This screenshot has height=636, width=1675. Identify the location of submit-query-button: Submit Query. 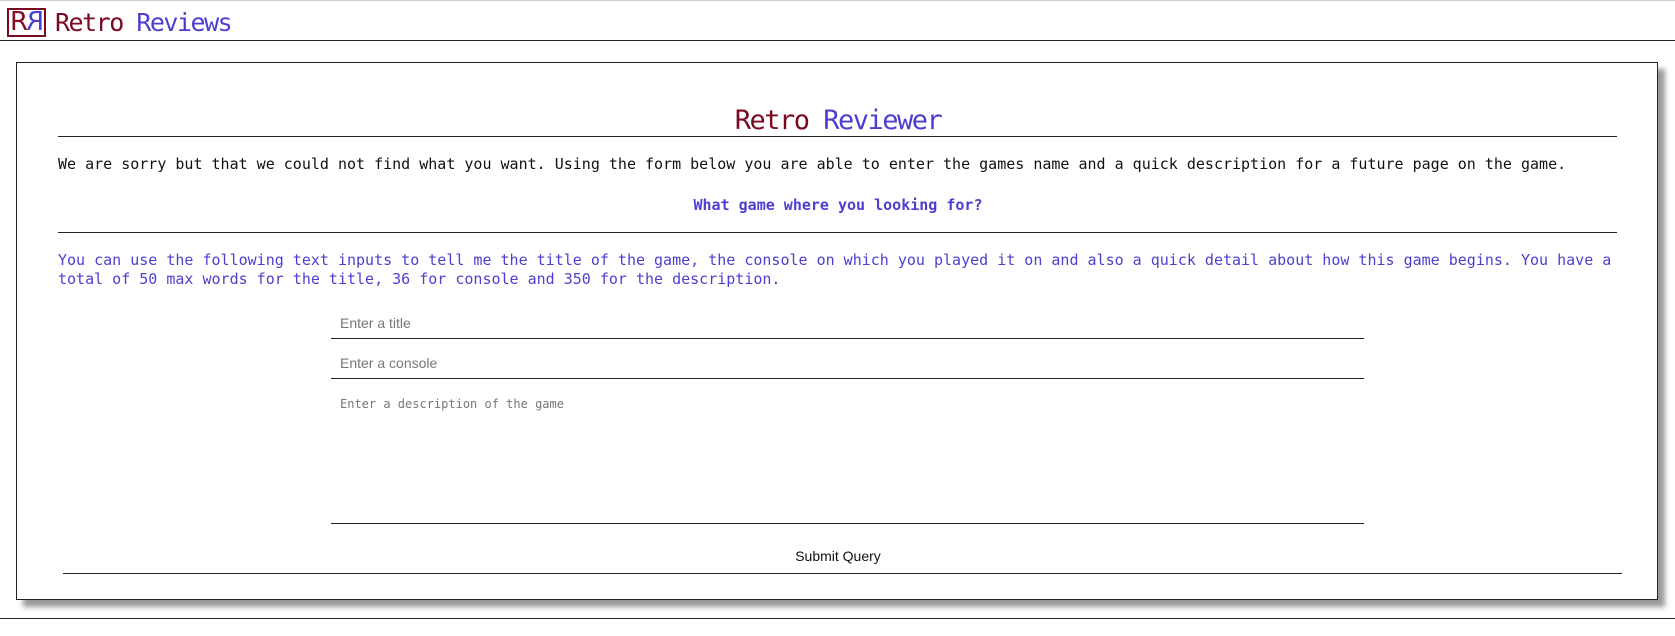
(838, 556).